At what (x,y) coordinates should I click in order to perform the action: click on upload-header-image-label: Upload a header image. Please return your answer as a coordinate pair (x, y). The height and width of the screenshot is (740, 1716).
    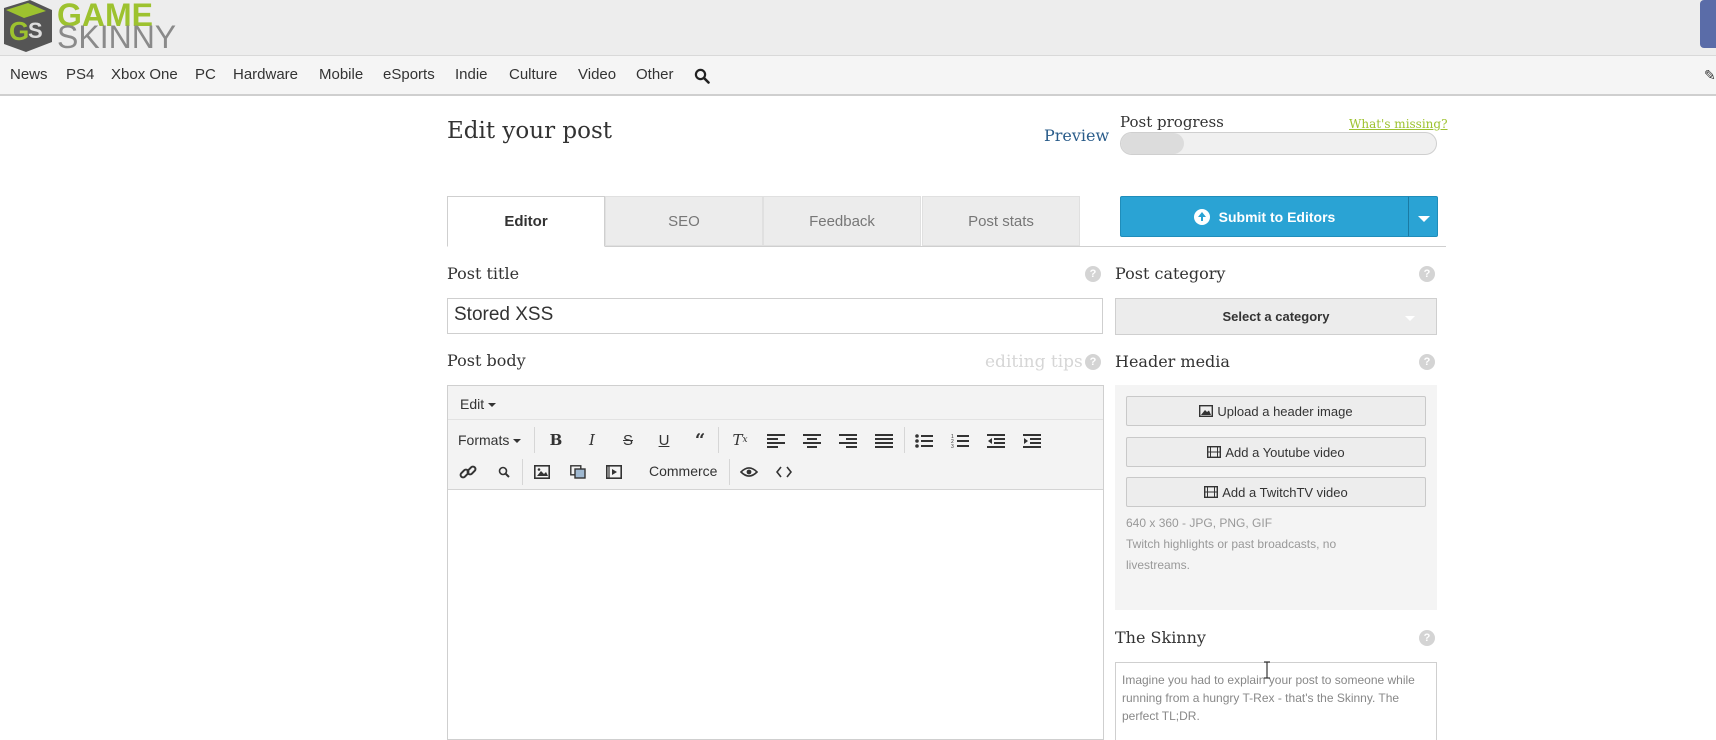
    Looking at the image, I should click on (1285, 411).